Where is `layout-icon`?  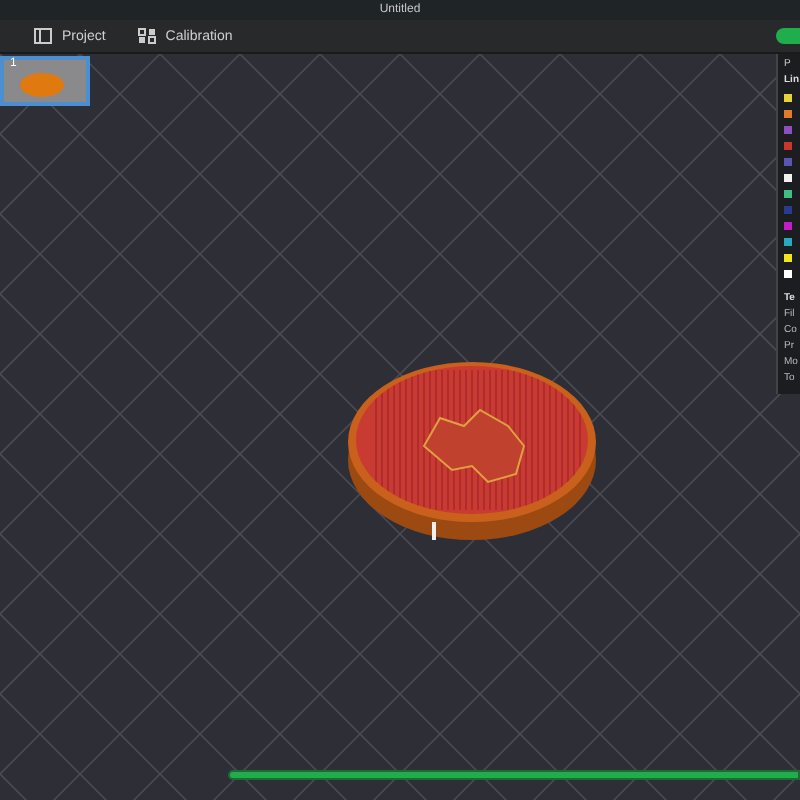
layout-icon is located at coordinates (43, 36).